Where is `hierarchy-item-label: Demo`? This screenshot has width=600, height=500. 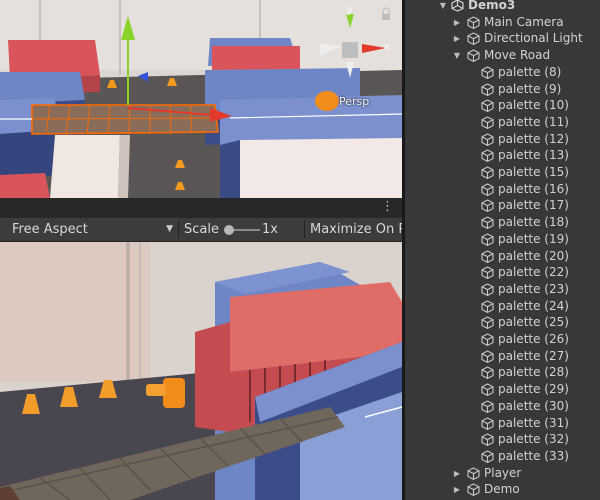 hierarchy-item-label: Demo is located at coordinates (502, 489).